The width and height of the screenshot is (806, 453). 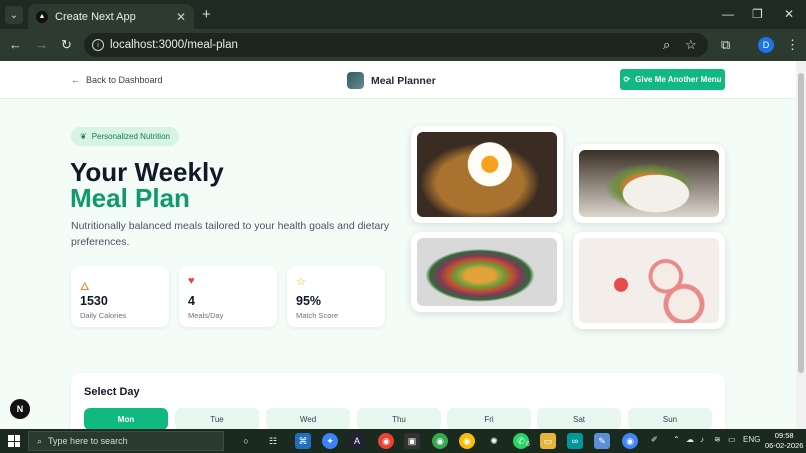 What do you see at coordinates (751, 439) in the screenshot?
I see `language-indicator: ENG` at bounding box center [751, 439].